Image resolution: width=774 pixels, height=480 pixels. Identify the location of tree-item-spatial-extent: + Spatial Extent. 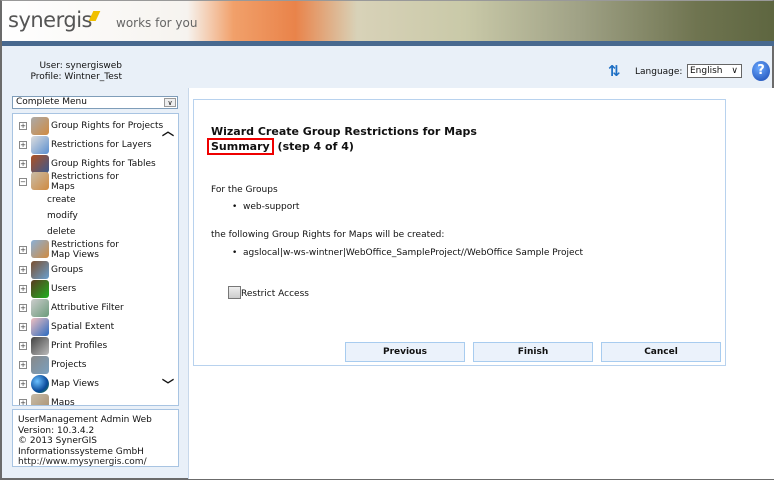
(66, 327).